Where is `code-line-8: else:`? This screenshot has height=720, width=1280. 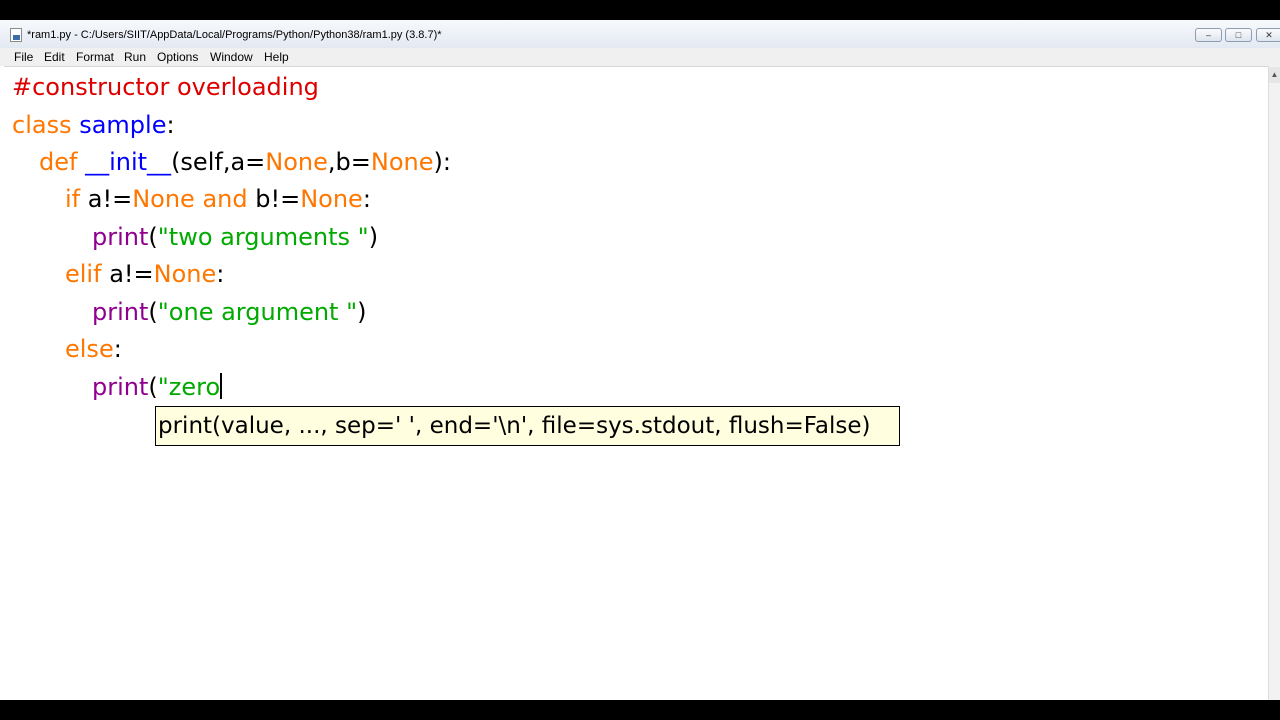
code-line-8: else: is located at coordinates (93, 349).